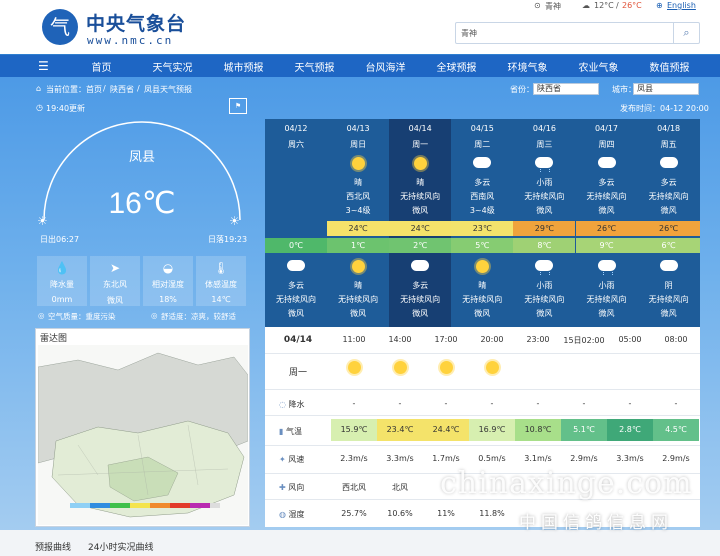 The width and height of the screenshot is (720, 556). Describe the element at coordinates (606, 196) in the screenshot. I see `day-wind: 无持续风向` at that location.